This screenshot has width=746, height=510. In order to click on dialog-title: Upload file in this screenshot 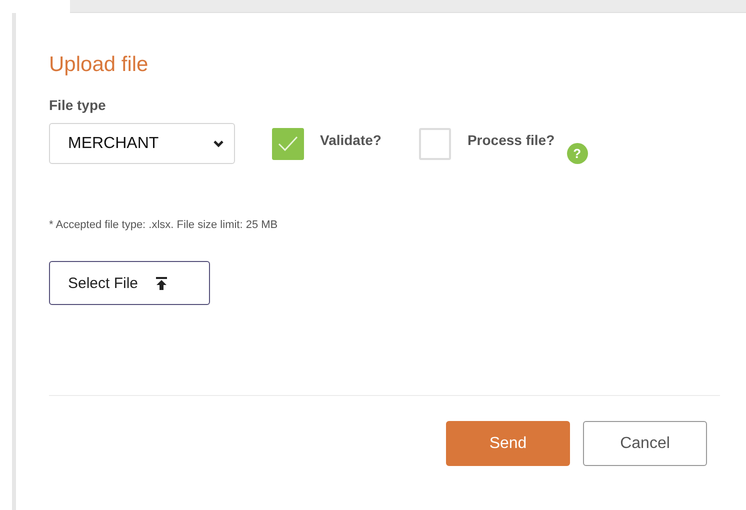, I will do `click(98, 65)`.